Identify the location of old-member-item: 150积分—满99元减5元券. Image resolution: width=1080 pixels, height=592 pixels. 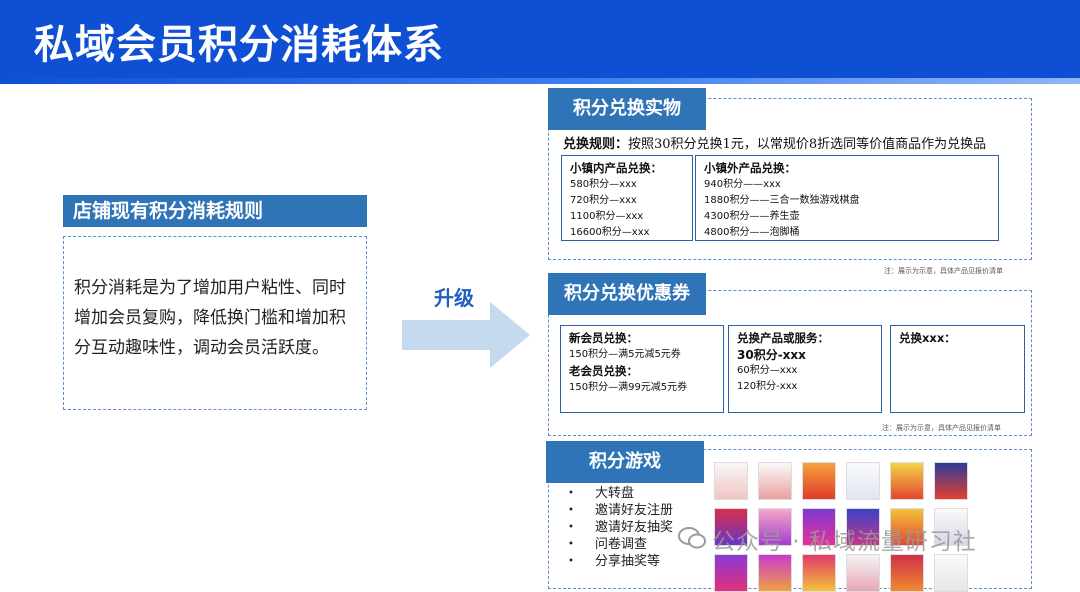
(628, 387).